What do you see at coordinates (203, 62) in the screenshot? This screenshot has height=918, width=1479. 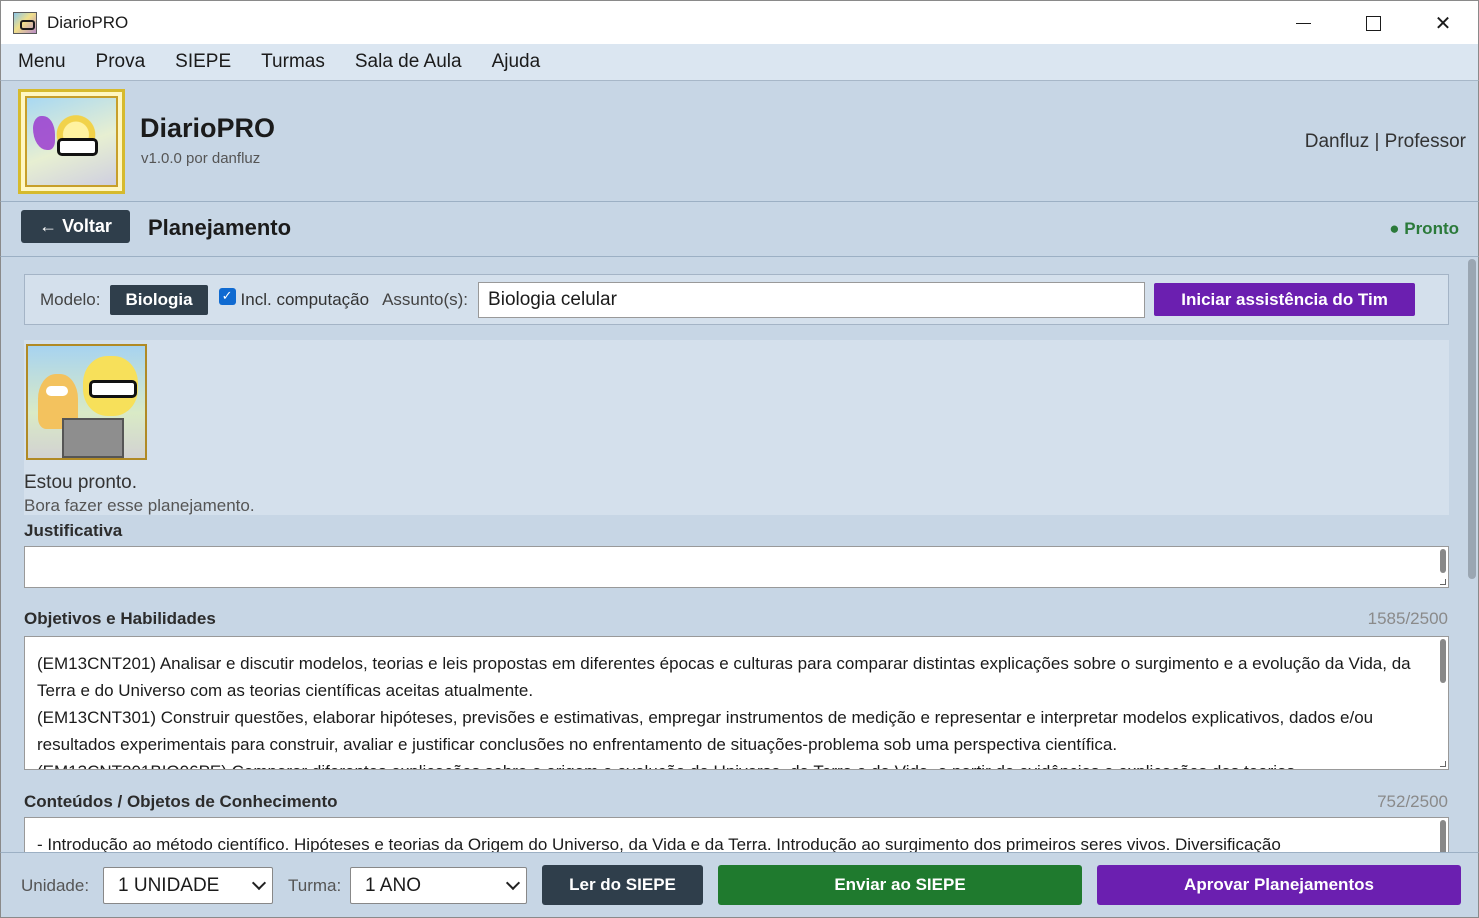 I see `menu-item-siepe: SIEPE` at bounding box center [203, 62].